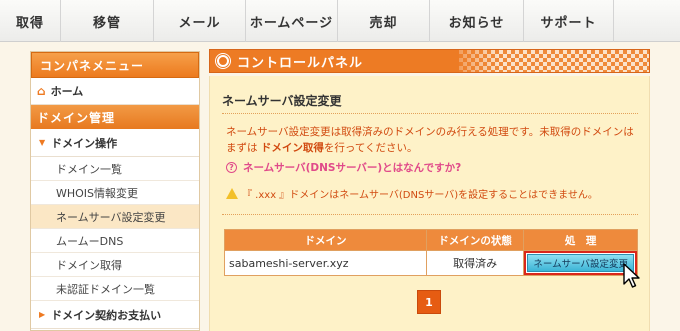  Describe the element at coordinates (231, 167) in the screenshot. I see `question-icon: ?` at that location.